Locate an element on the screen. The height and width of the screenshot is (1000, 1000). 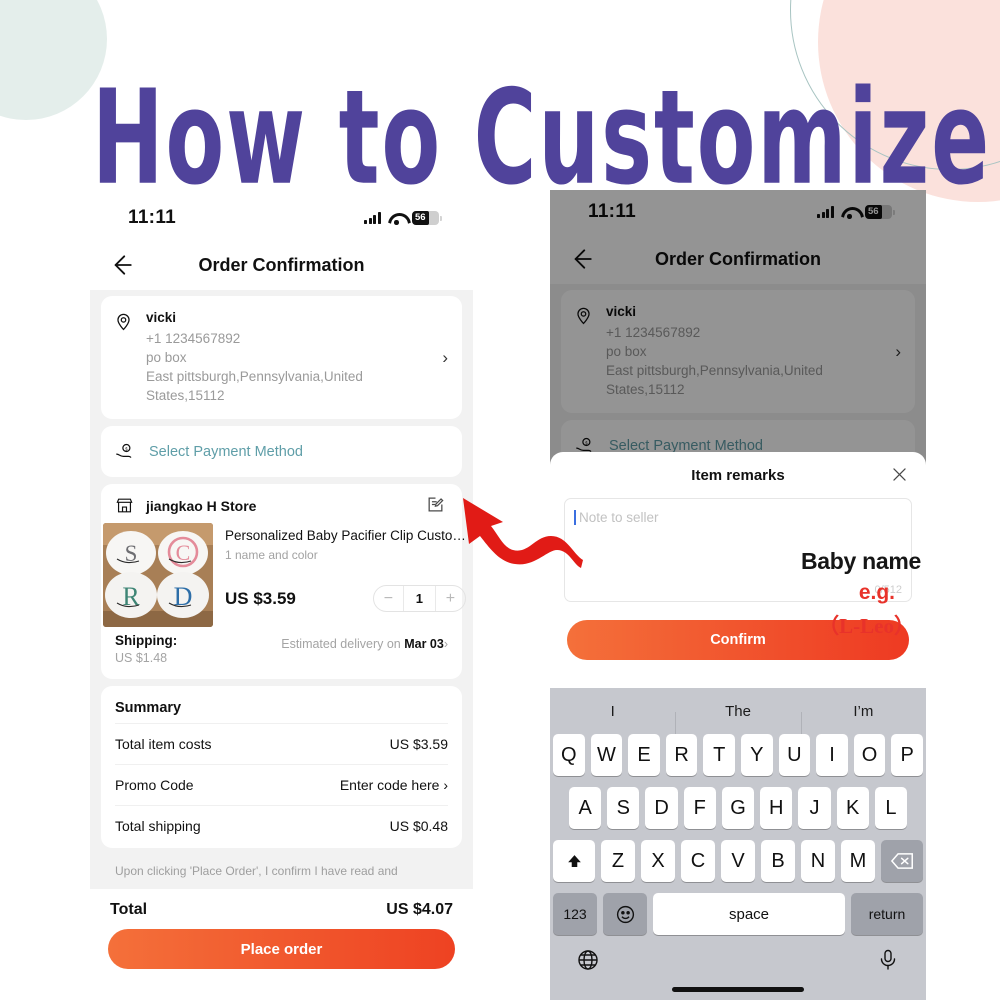
quantity-value: 1 is located at coordinates (419, 598).